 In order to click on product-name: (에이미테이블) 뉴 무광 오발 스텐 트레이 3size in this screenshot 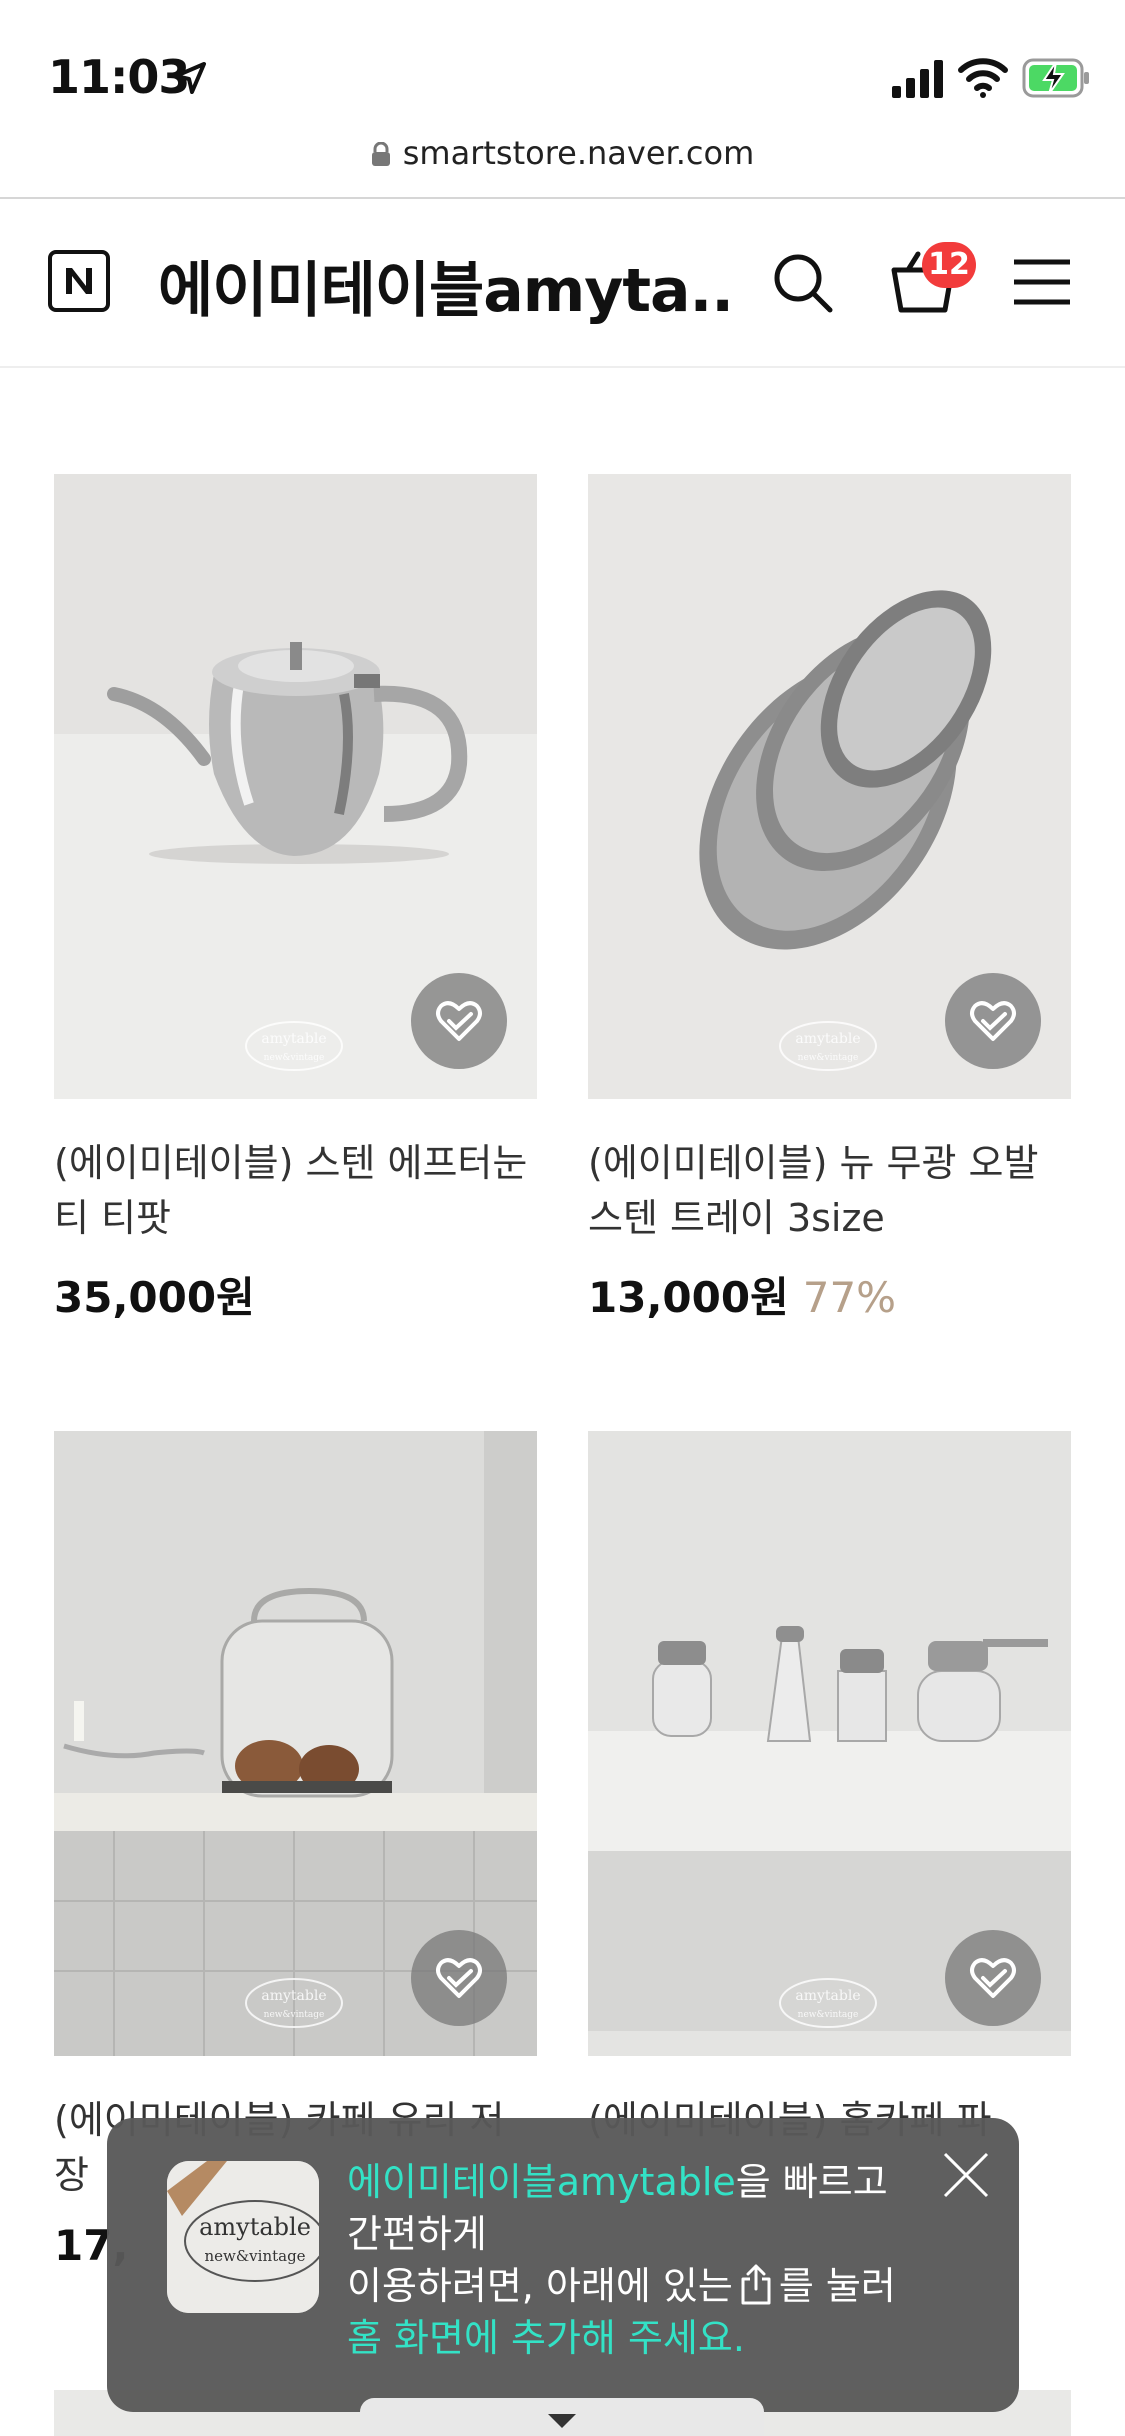, I will do `click(829, 1191)`.